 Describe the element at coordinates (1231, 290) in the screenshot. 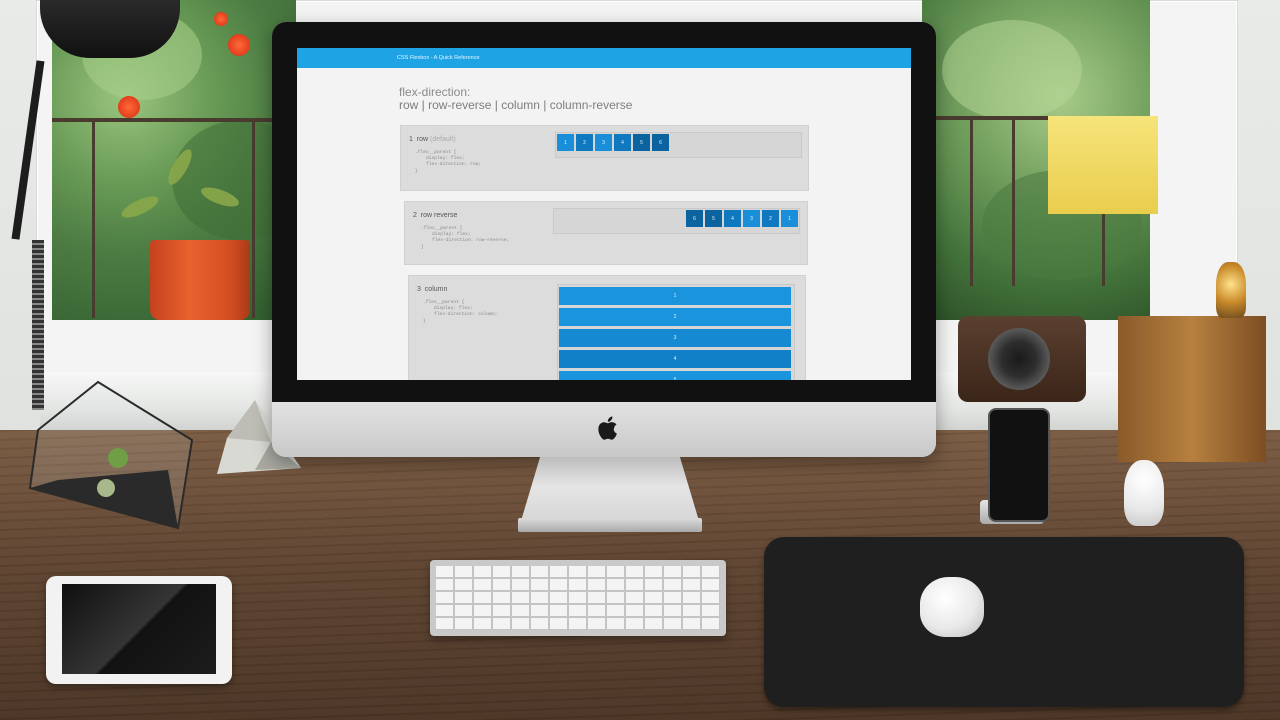

I see `edison-bulb-icon` at that location.